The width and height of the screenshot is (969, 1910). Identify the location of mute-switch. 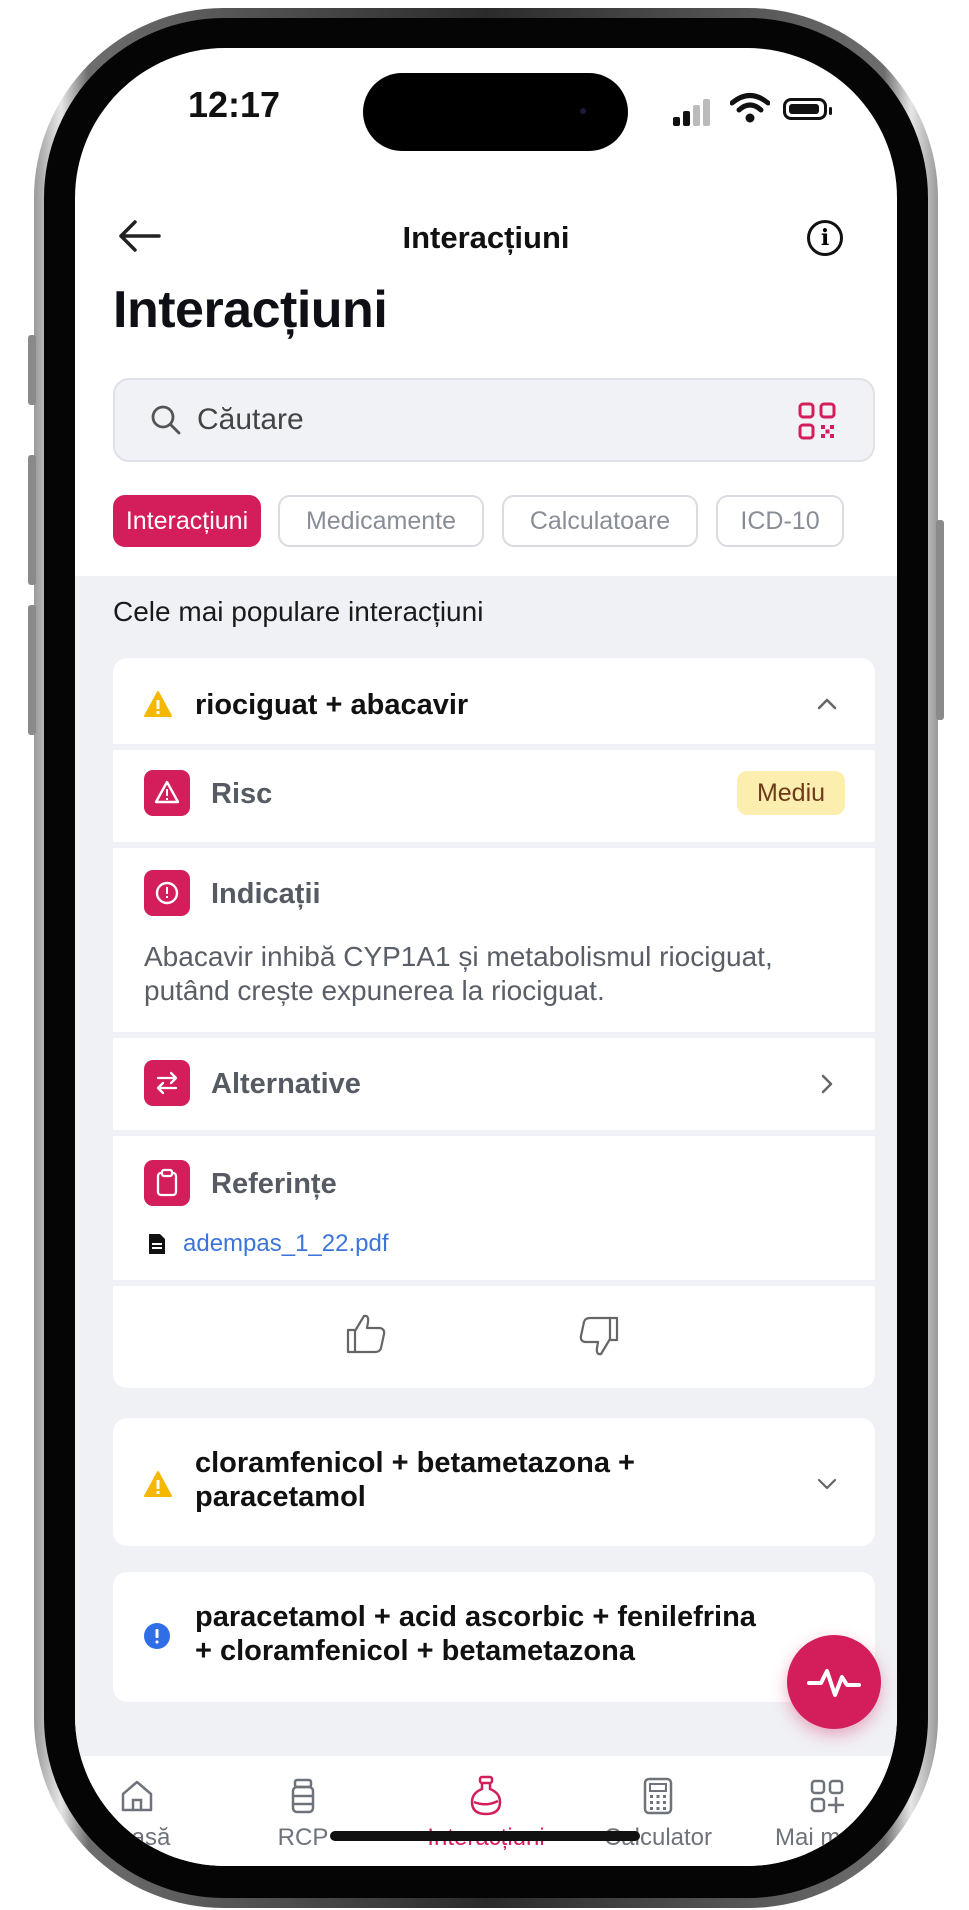
(32, 370).